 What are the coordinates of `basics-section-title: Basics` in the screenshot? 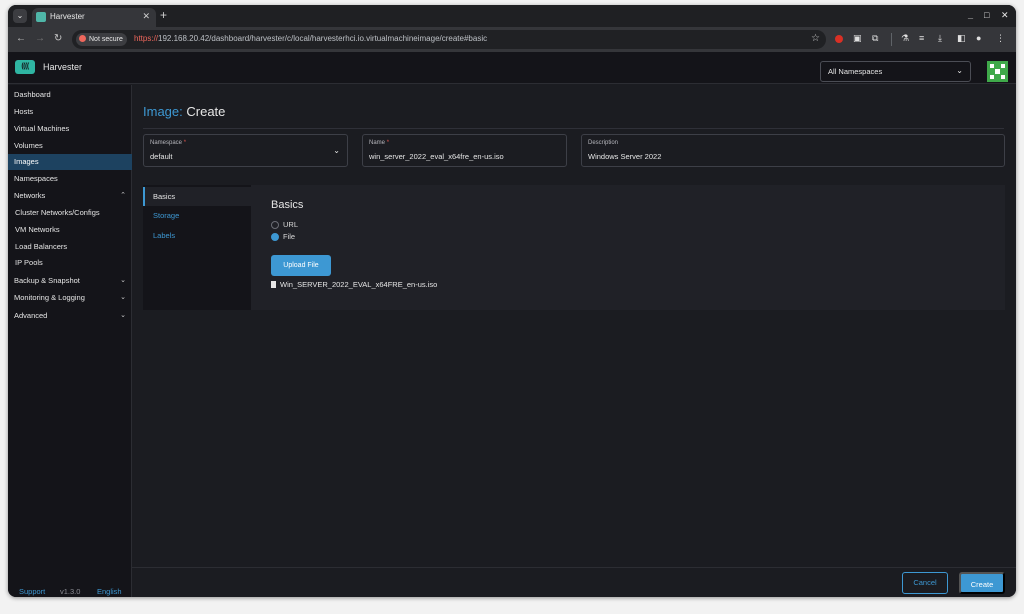 It's located at (287, 205).